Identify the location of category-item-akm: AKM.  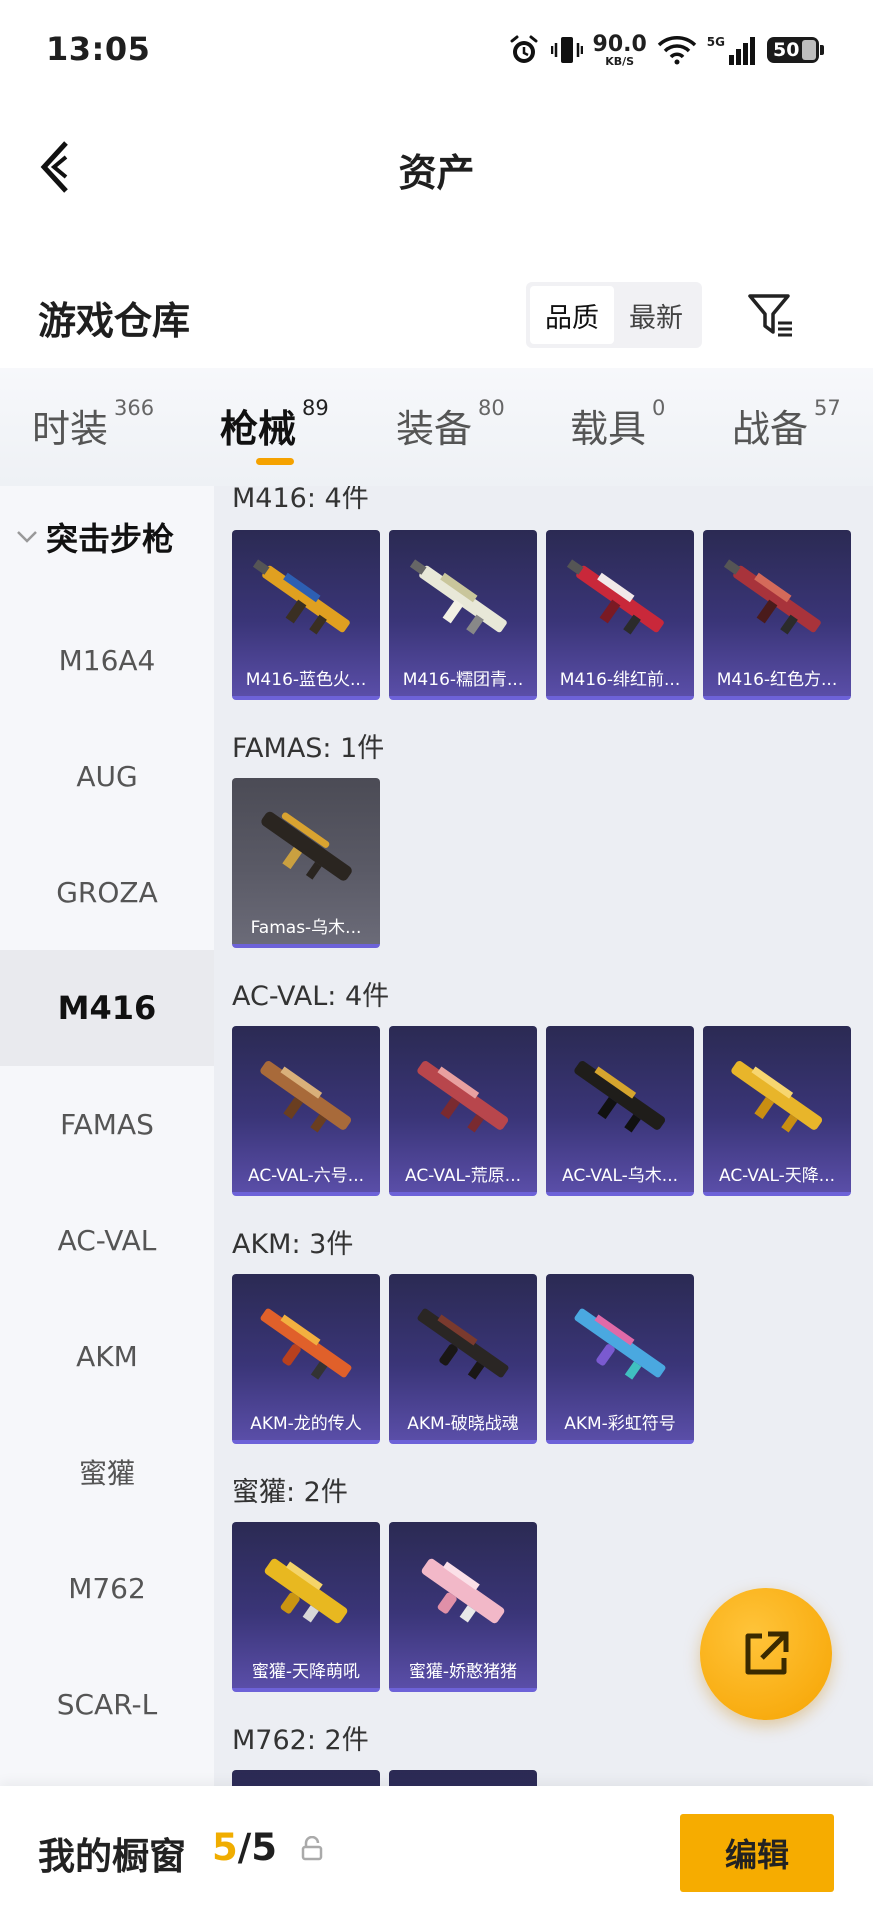
(107, 1356).